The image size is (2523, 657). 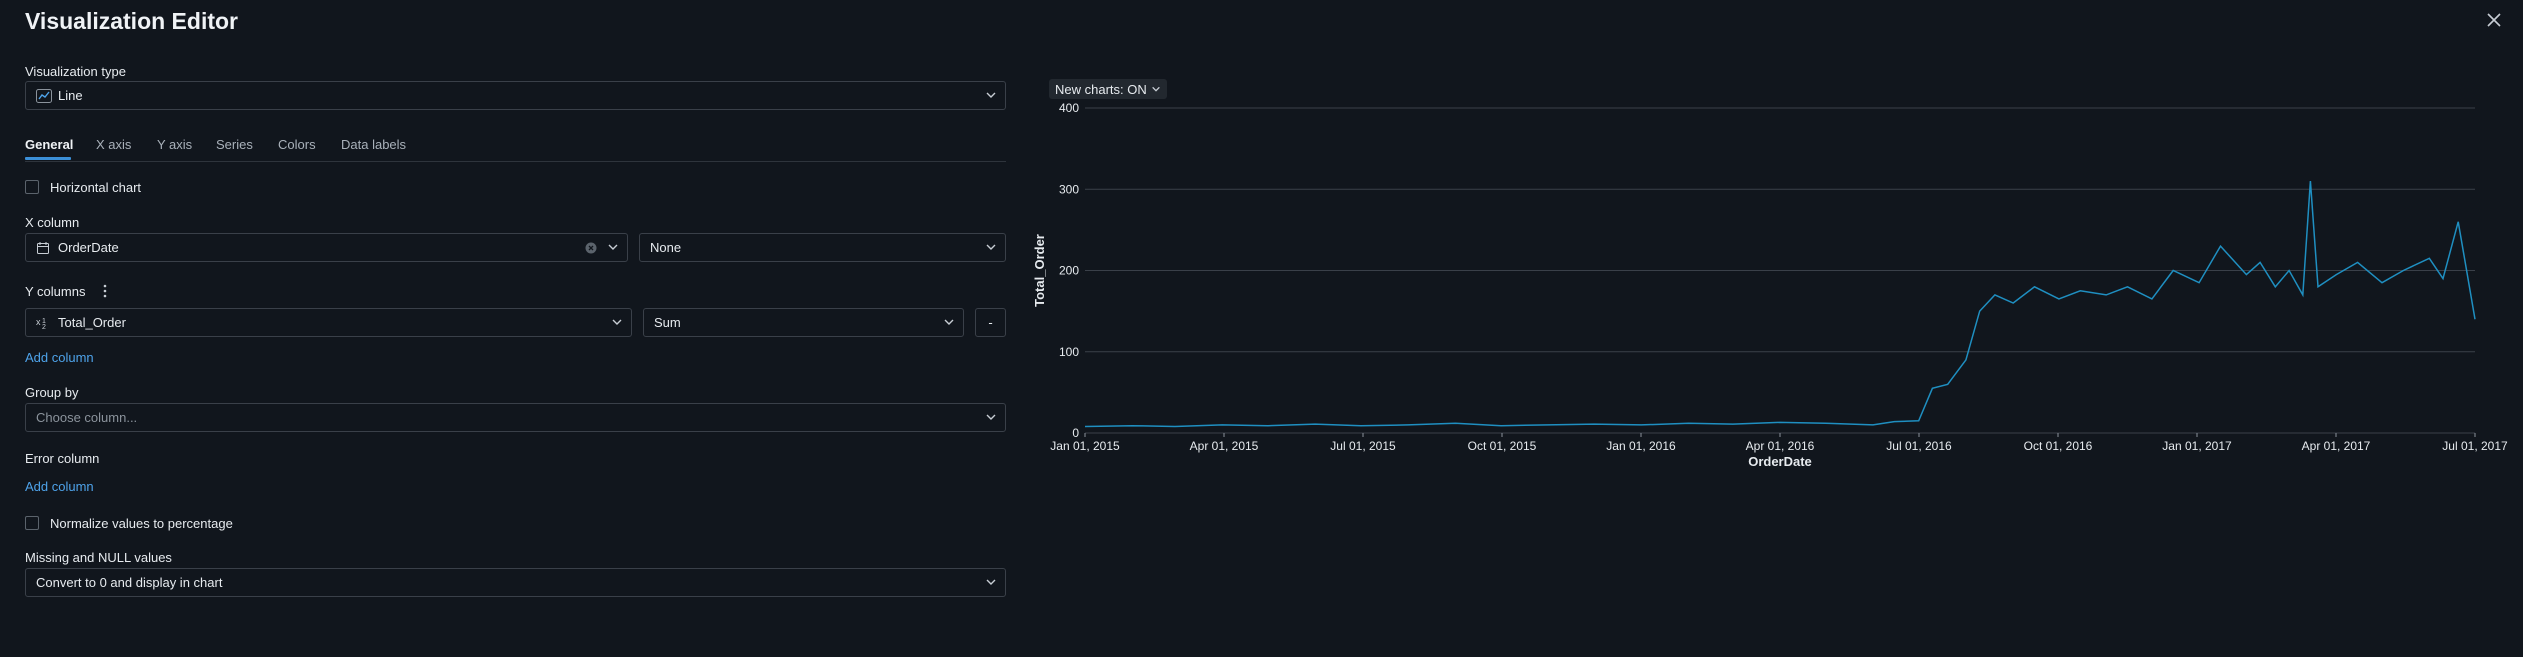 I want to click on y-columns-label: Y columns, so click(x=55, y=291).